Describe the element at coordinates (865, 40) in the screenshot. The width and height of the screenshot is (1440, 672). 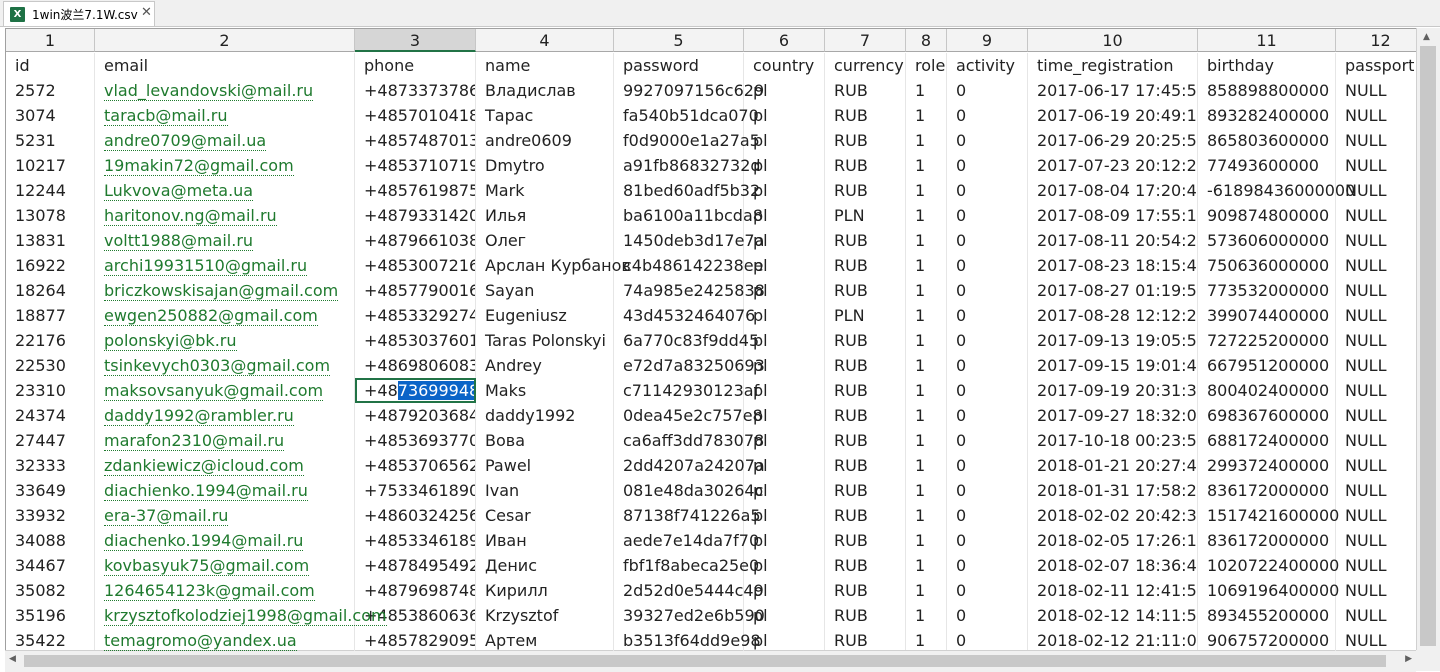
I see `column-number-7: 7` at that location.